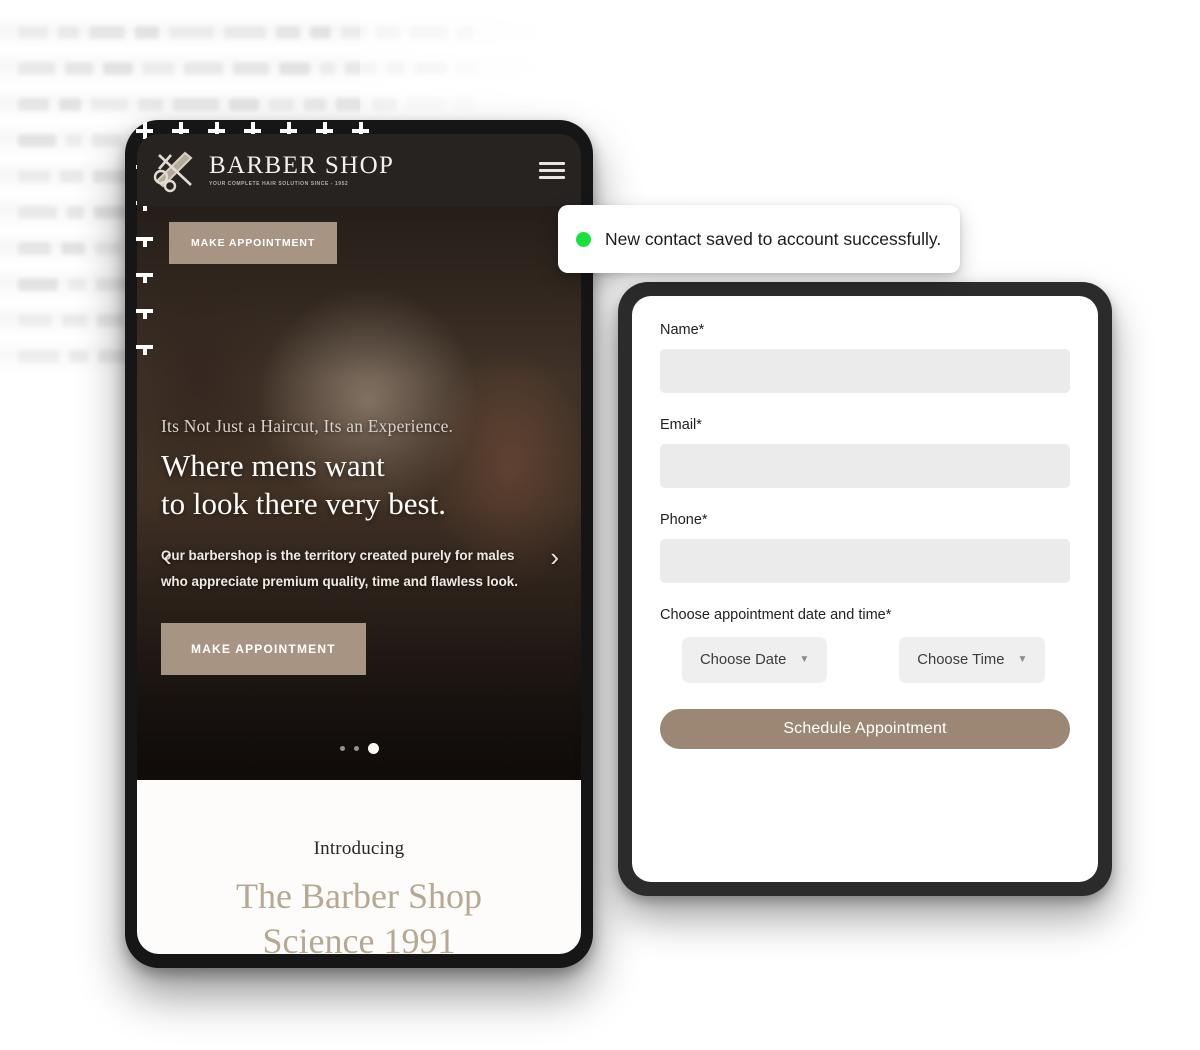 The image size is (1200, 1050). What do you see at coordinates (682, 330) in the screenshot?
I see `name-label: Name*` at bounding box center [682, 330].